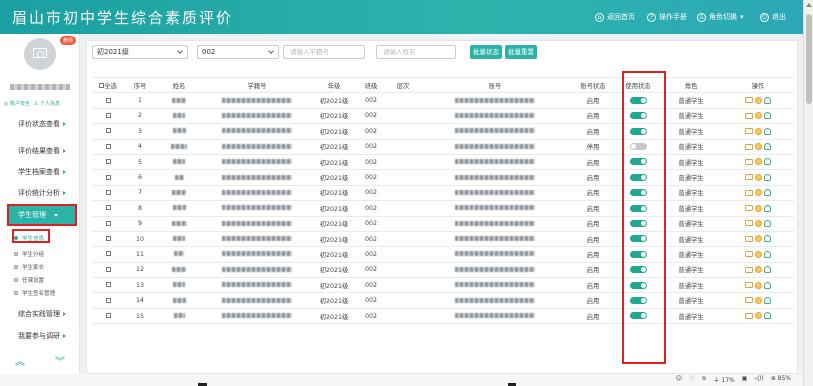 This screenshot has height=386, width=813. What do you see at coordinates (140, 52) in the screenshot?
I see `grade-select: 初2021级` at bounding box center [140, 52].